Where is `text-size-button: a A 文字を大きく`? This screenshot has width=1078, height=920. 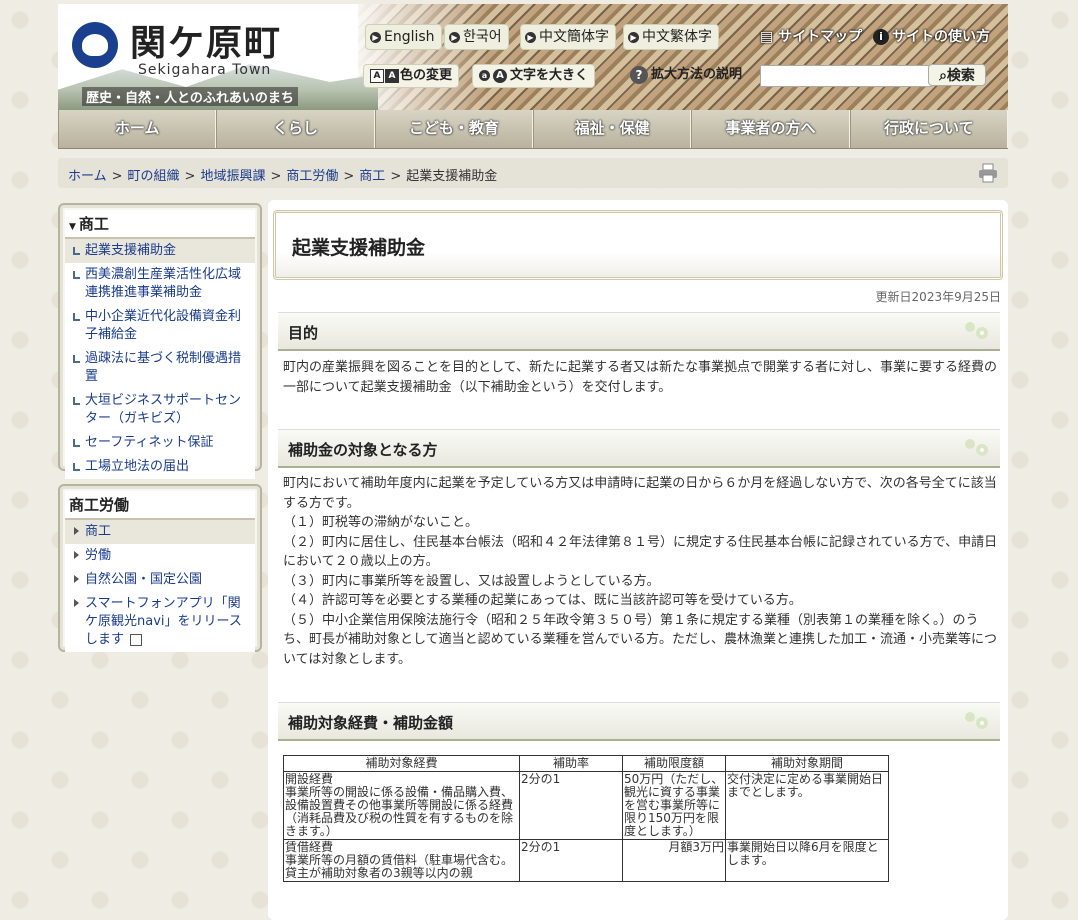
text-size-button: a A 文字を大きく is located at coordinates (534, 76).